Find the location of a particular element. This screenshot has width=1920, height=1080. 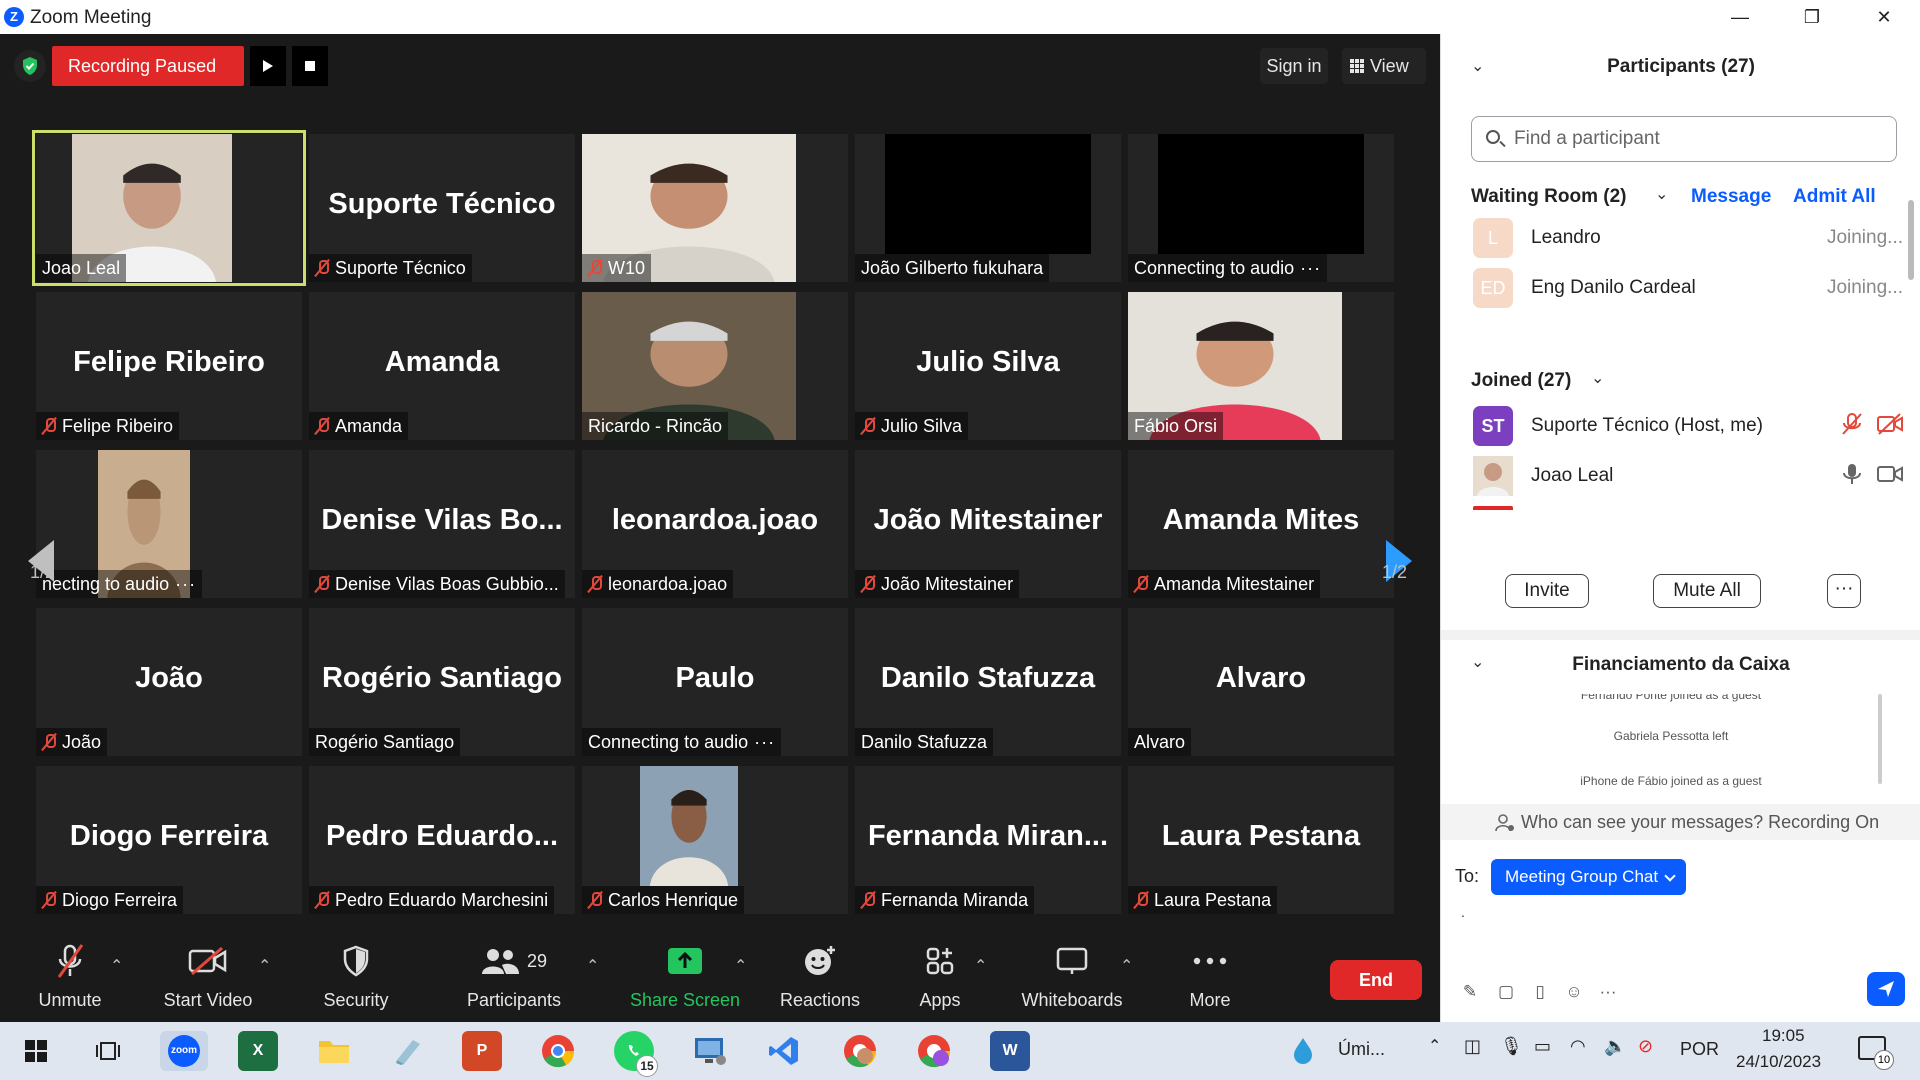

invite-button: Invite is located at coordinates (1547, 591).